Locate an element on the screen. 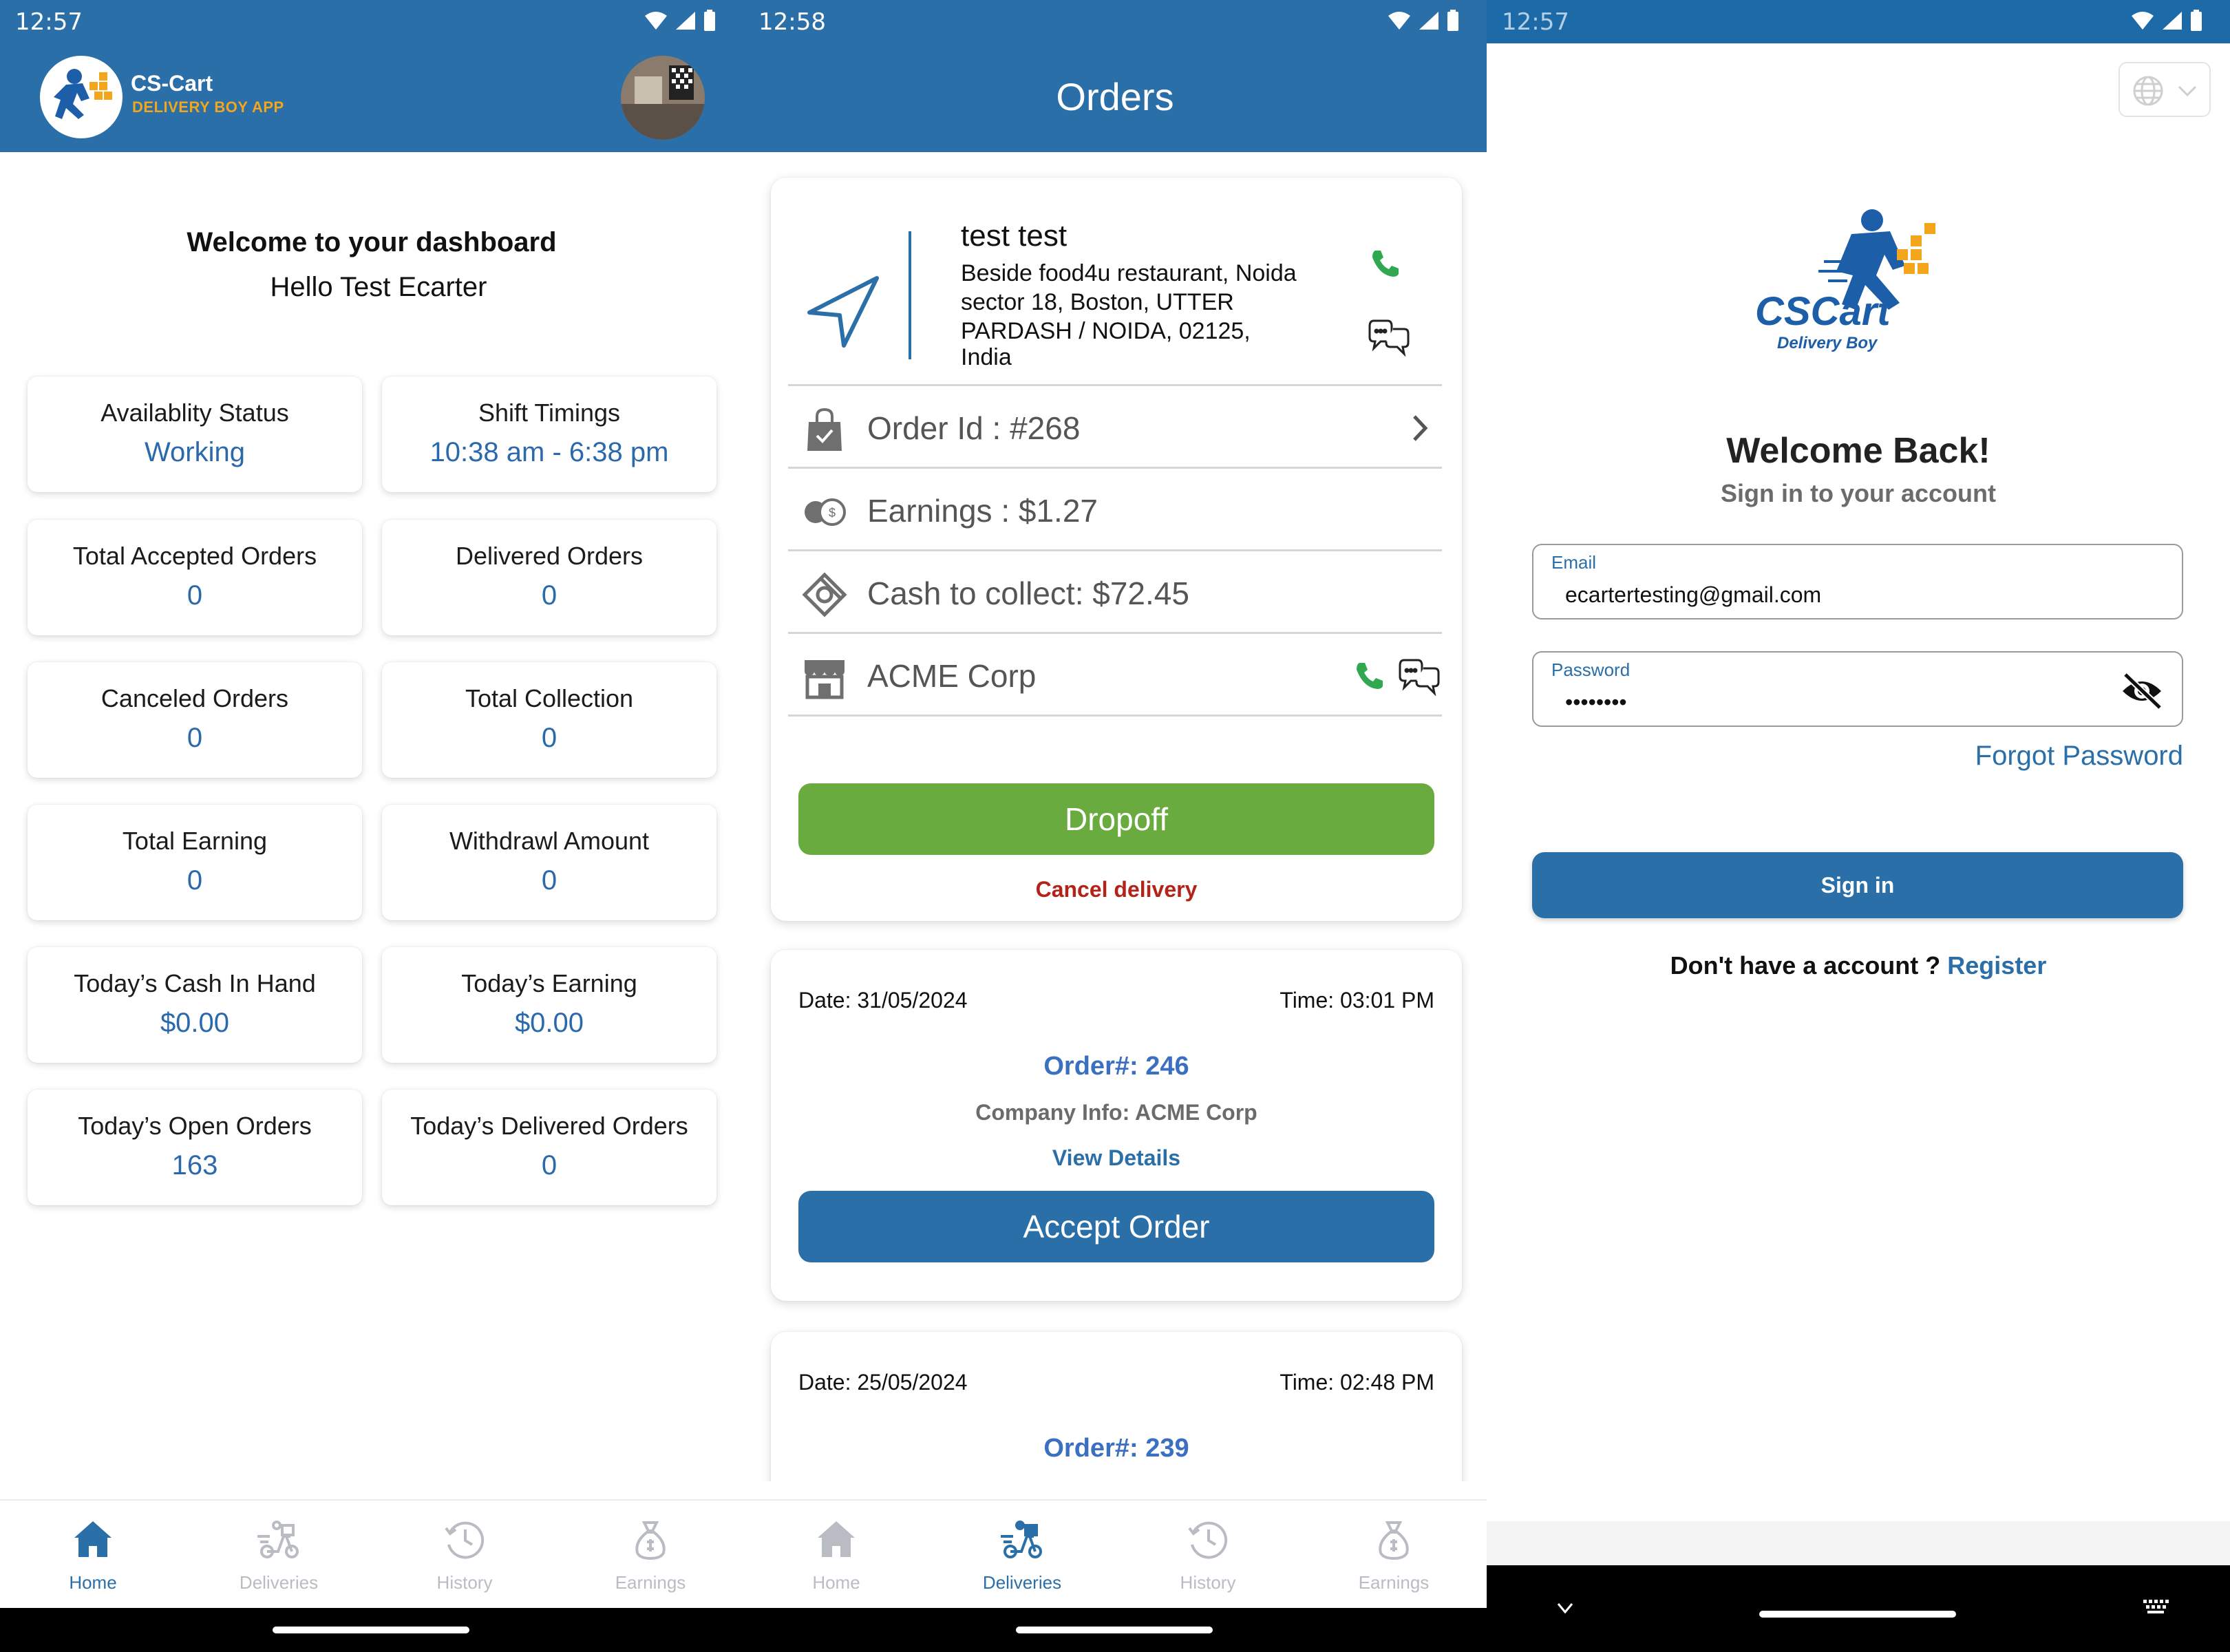 The image size is (2230, 1652). card-label: Availablity Status is located at coordinates (194, 413).